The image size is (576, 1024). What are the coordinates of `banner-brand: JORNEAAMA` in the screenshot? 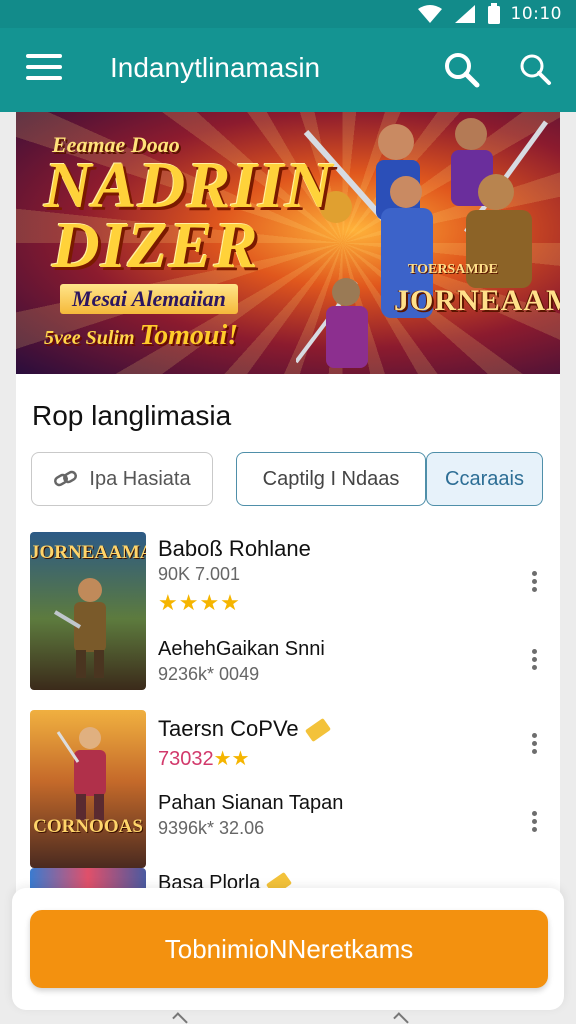 It's located at (477, 300).